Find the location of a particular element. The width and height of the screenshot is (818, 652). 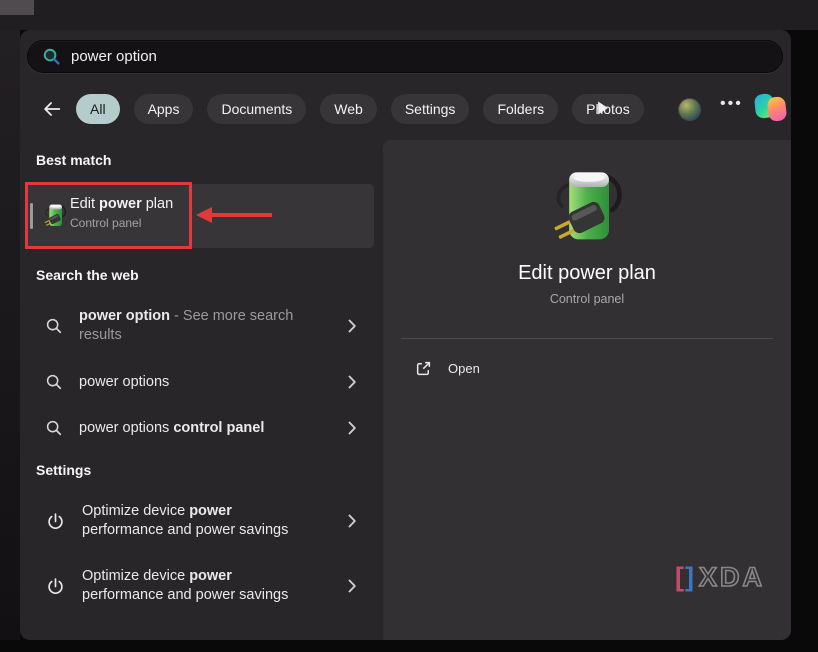

tab-settings: Settings is located at coordinates (430, 109).